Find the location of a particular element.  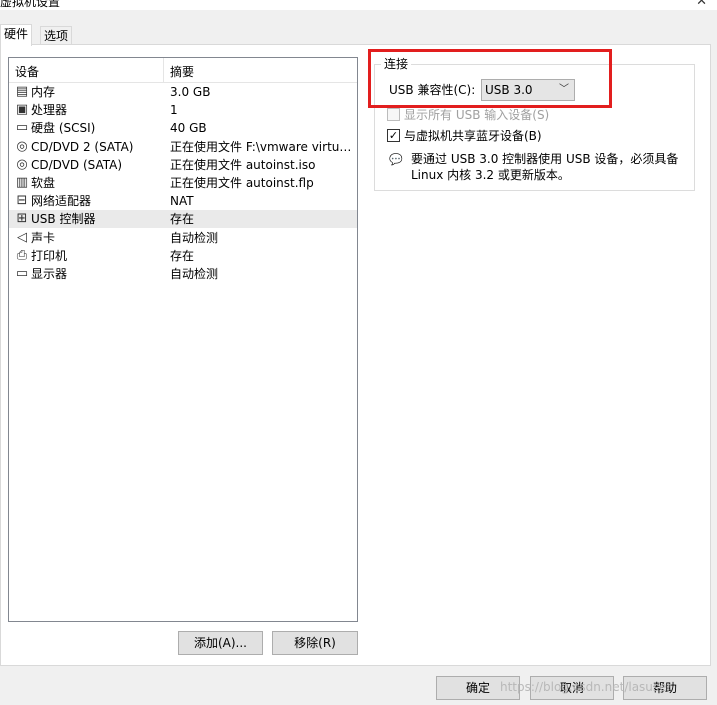

device-name: 打印机 is located at coordinates (49, 255).